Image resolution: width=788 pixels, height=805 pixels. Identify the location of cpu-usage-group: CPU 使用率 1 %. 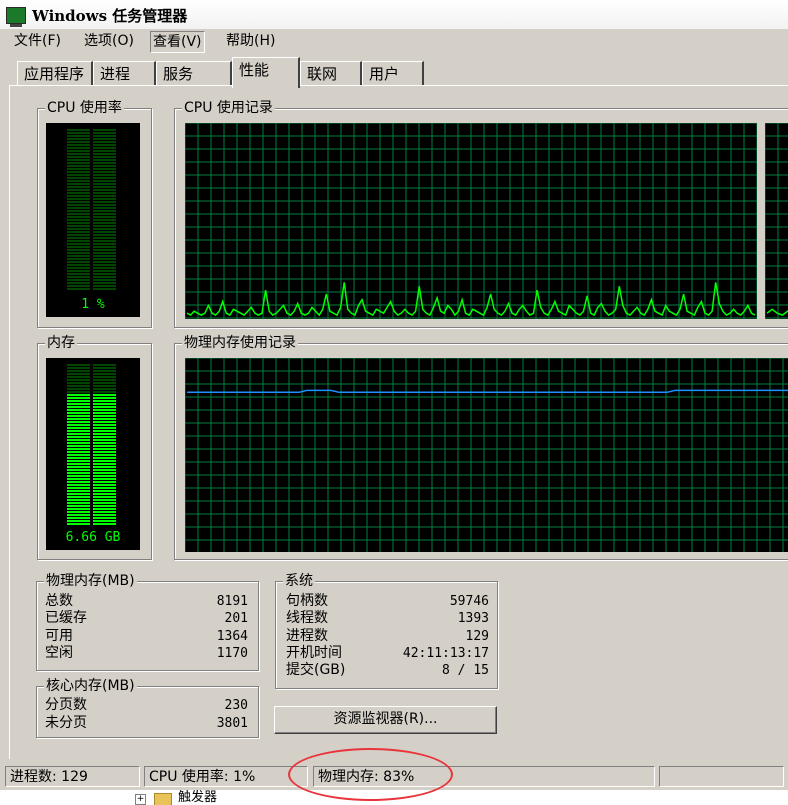
(94, 214).